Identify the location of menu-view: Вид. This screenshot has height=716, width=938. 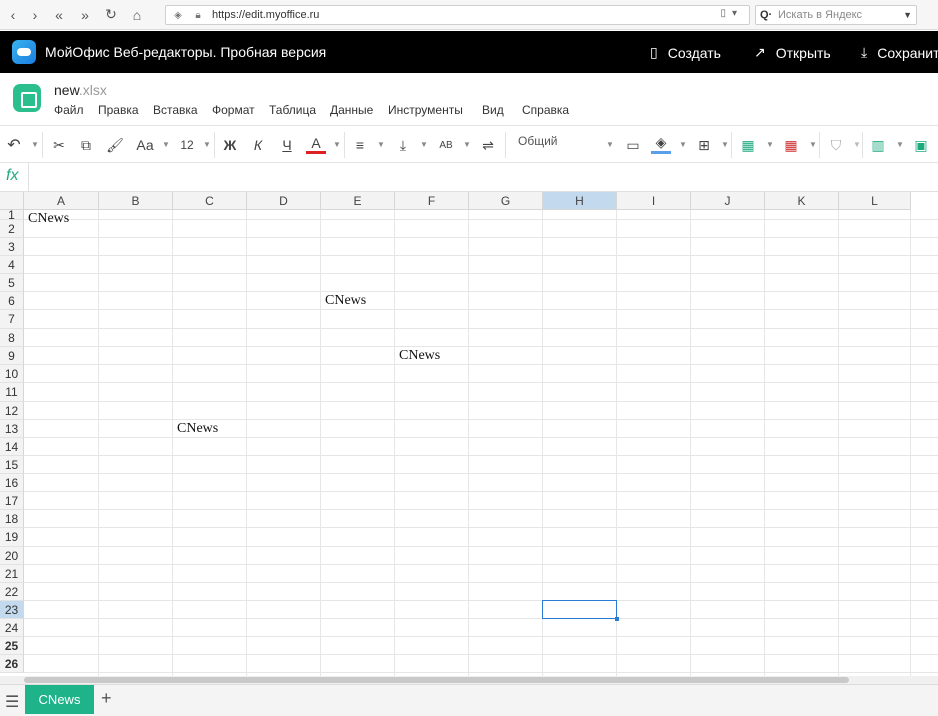
(493, 110).